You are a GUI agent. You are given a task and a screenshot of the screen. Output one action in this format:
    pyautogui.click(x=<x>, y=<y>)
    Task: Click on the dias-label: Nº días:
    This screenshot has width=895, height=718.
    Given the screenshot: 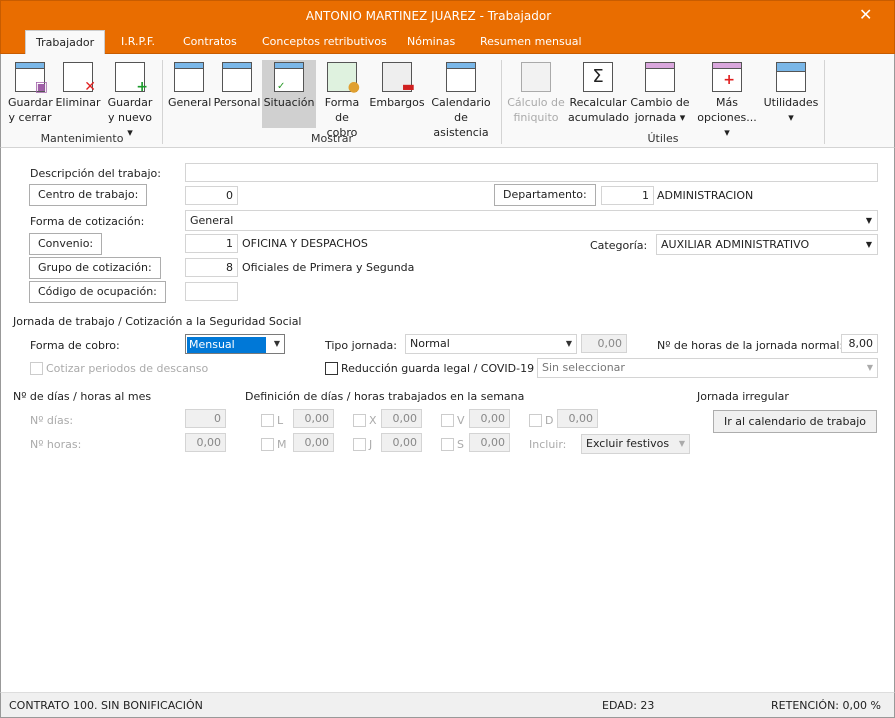 What is the action you would take?
    pyautogui.click(x=52, y=420)
    